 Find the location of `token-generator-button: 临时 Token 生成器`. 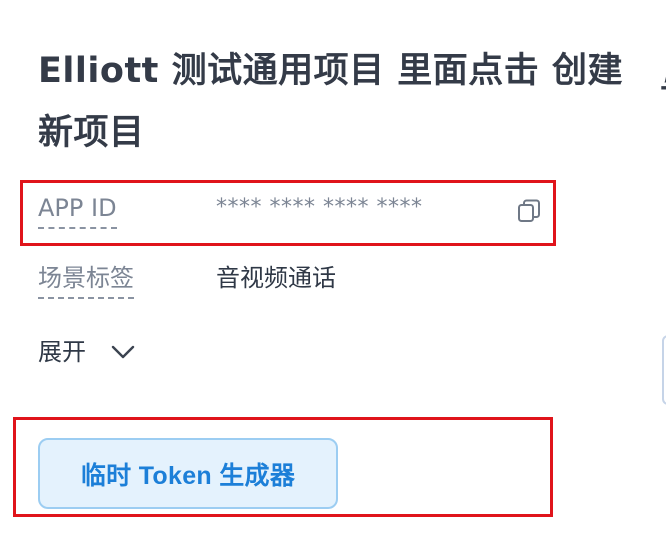

token-generator-button: 临时 Token 生成器 is located at coordinates (188, 473).